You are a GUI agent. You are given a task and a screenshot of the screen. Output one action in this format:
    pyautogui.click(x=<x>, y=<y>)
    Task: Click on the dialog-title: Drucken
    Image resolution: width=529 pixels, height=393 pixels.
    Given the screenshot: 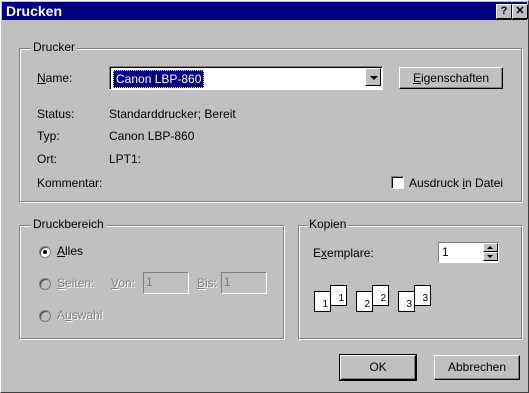 What is the action you would take?
    pyautogui.click(x=34, y=11)
    